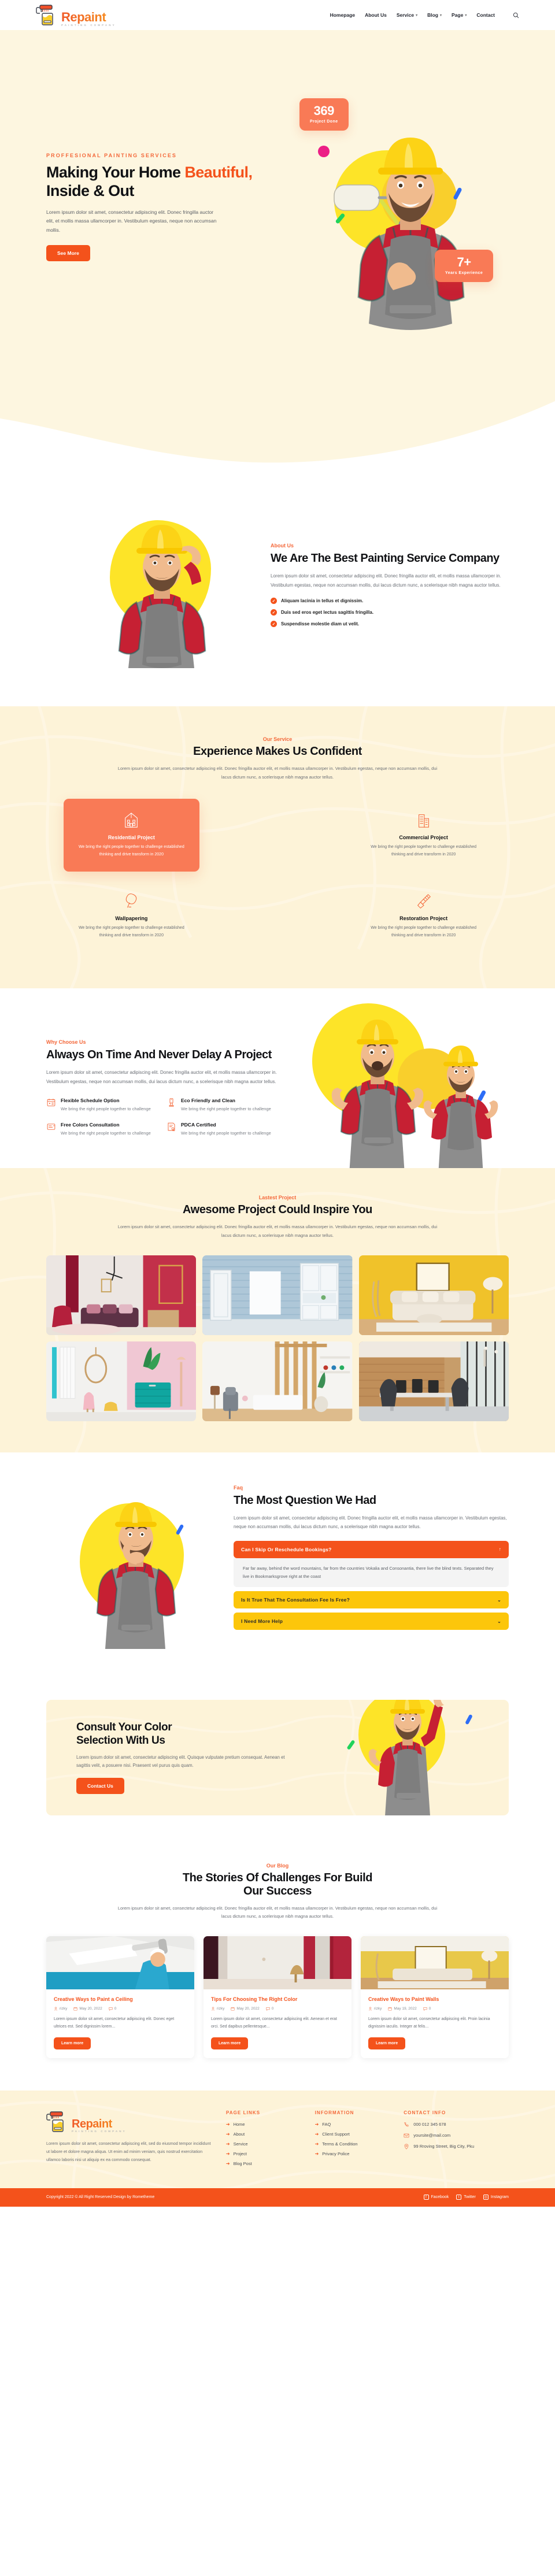 This screenshot has height=2576, width=555. Describe the element at coordinates (429, 2124) in the screenshot. I see `contact-phone-text: 000 012 345 678` at that location.